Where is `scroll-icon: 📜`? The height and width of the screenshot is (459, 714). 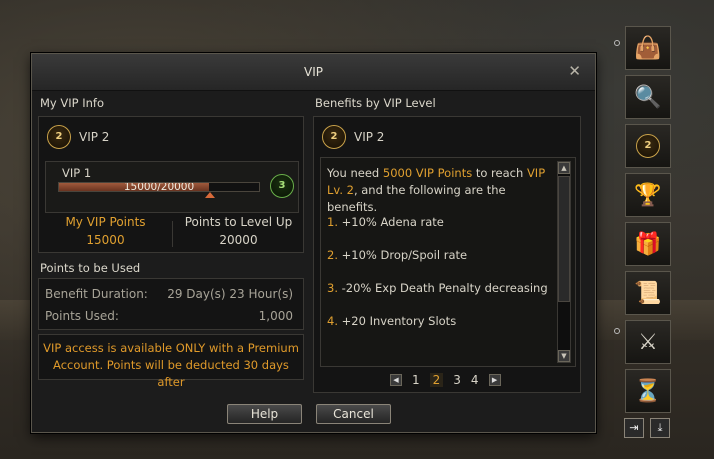 scroll-icon: 📜 is located at coordinates (648, 293).